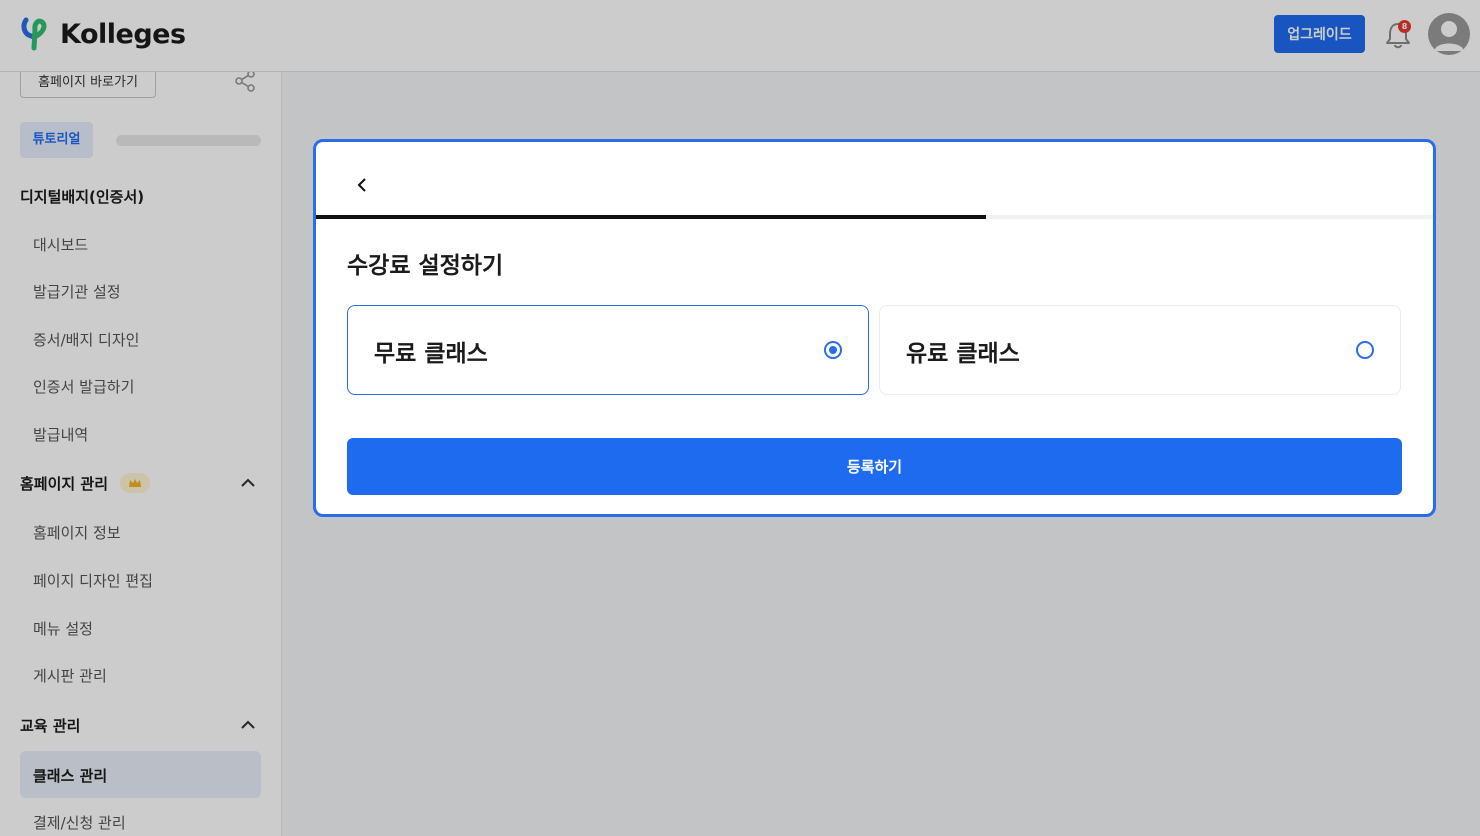 This screenshot has width=1480, height=836. I want to click on step-progress-track, so click(874, 217).